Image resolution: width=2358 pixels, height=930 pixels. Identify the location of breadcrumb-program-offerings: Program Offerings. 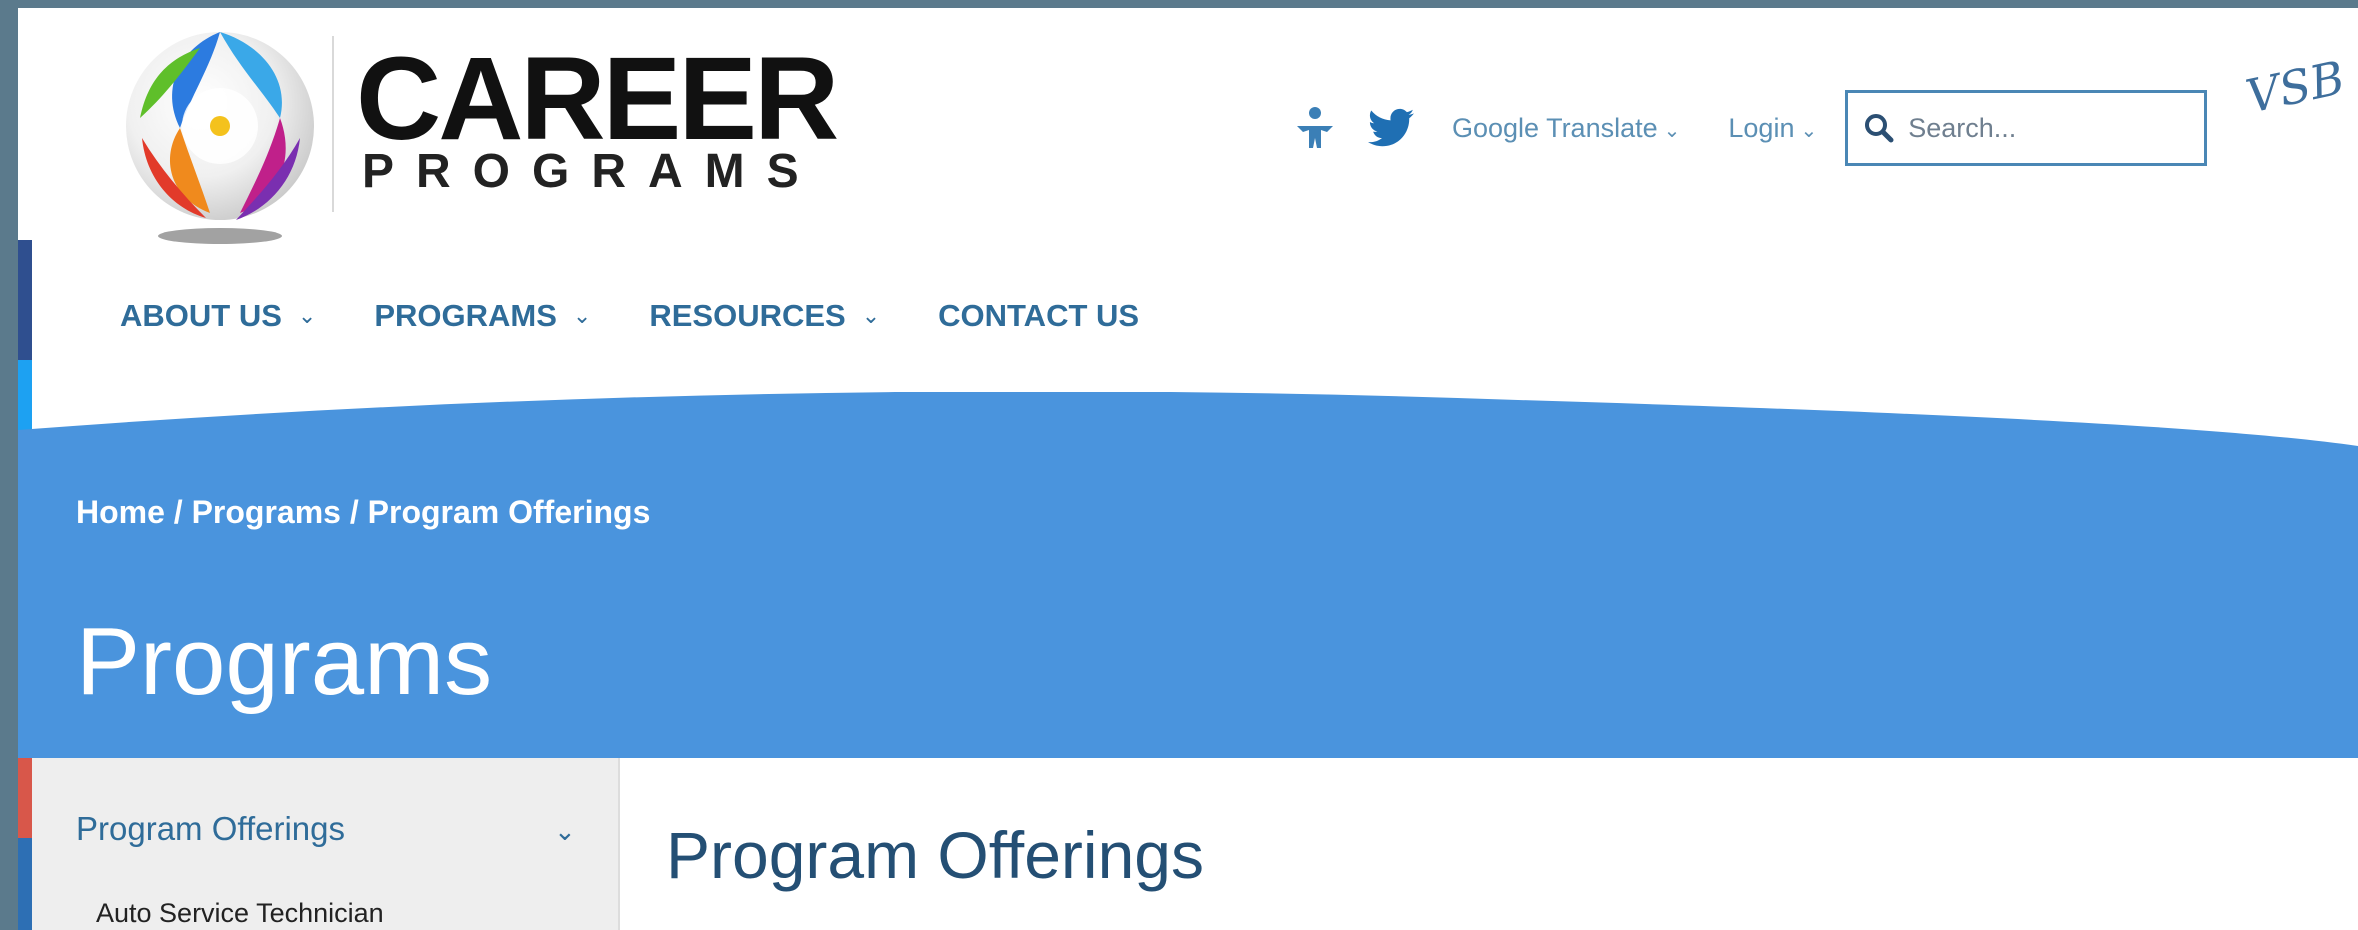
(509, 512).